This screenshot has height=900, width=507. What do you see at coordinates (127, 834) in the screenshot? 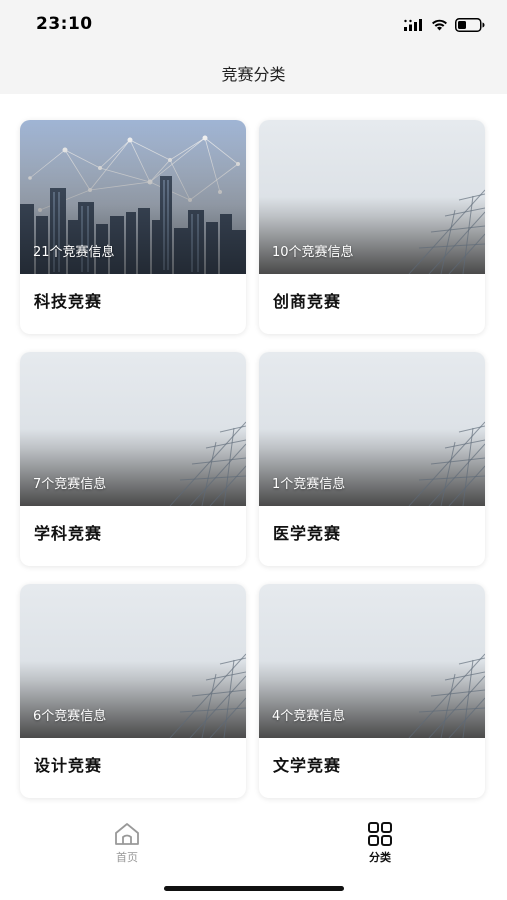
I see `home-icon` at bounding box center [127, 834].